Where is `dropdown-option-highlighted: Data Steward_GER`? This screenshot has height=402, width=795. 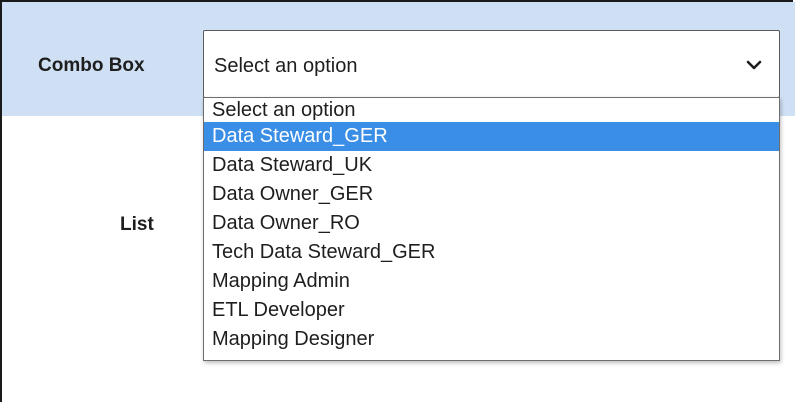
dropdown-option-highlighted: Data Steward_GER is located at coordinates (491, 136).